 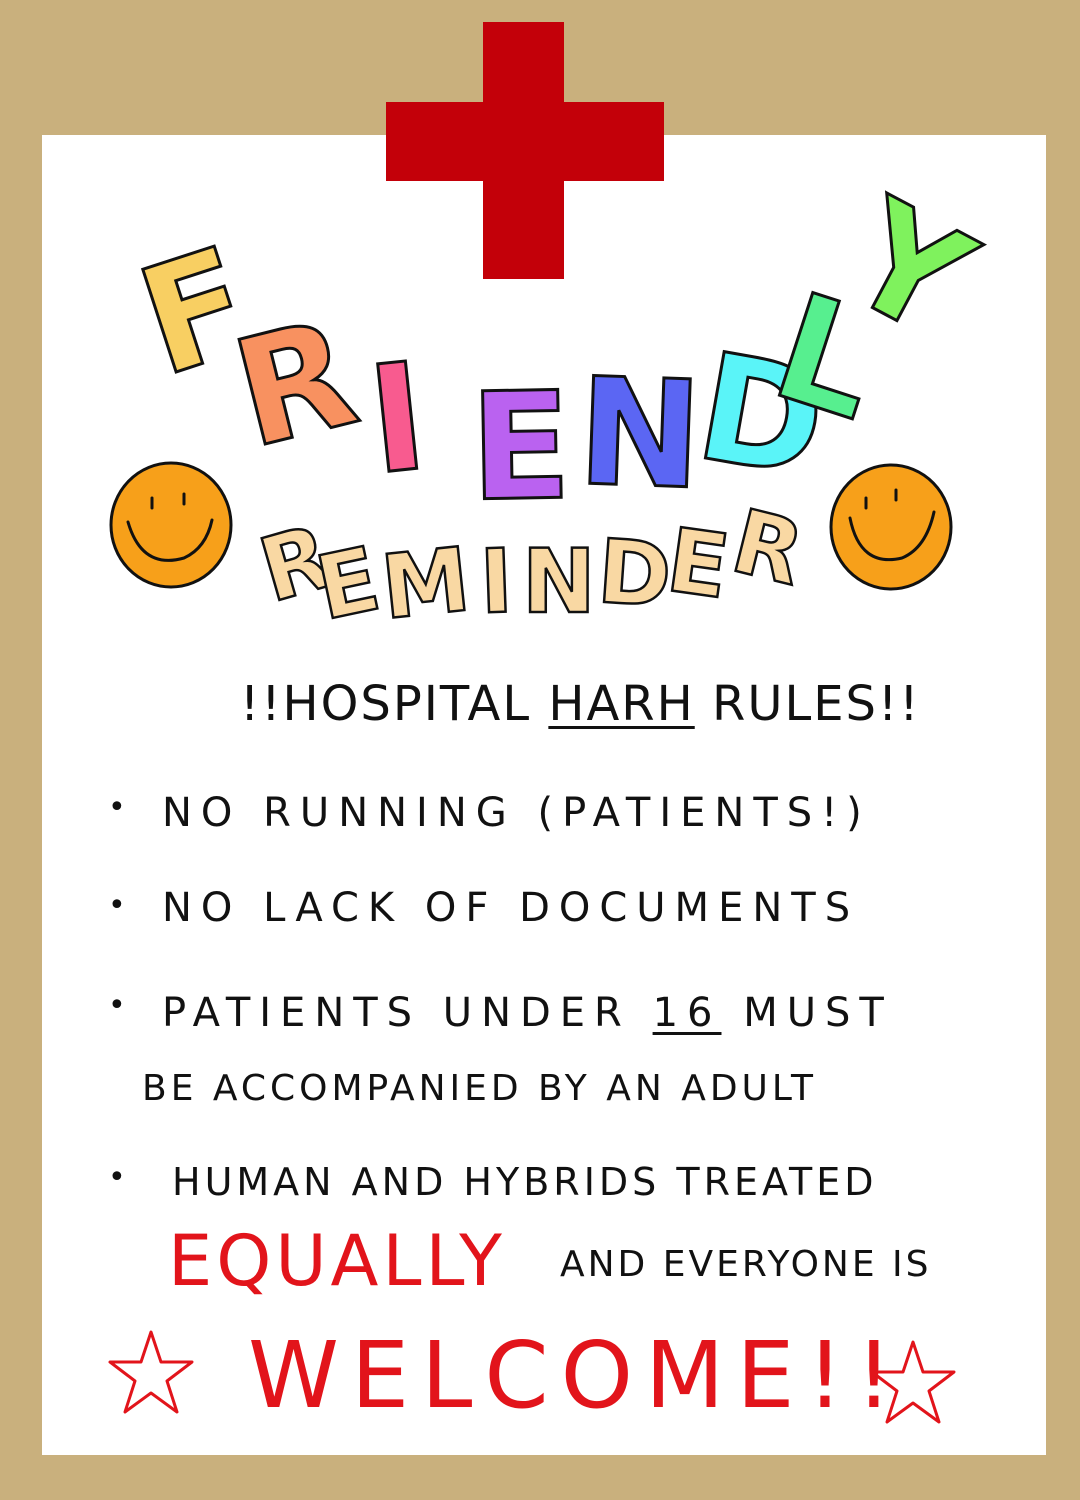 I want to click on rules-heading-suffix: RULES!!, so click(x=807, y=704).